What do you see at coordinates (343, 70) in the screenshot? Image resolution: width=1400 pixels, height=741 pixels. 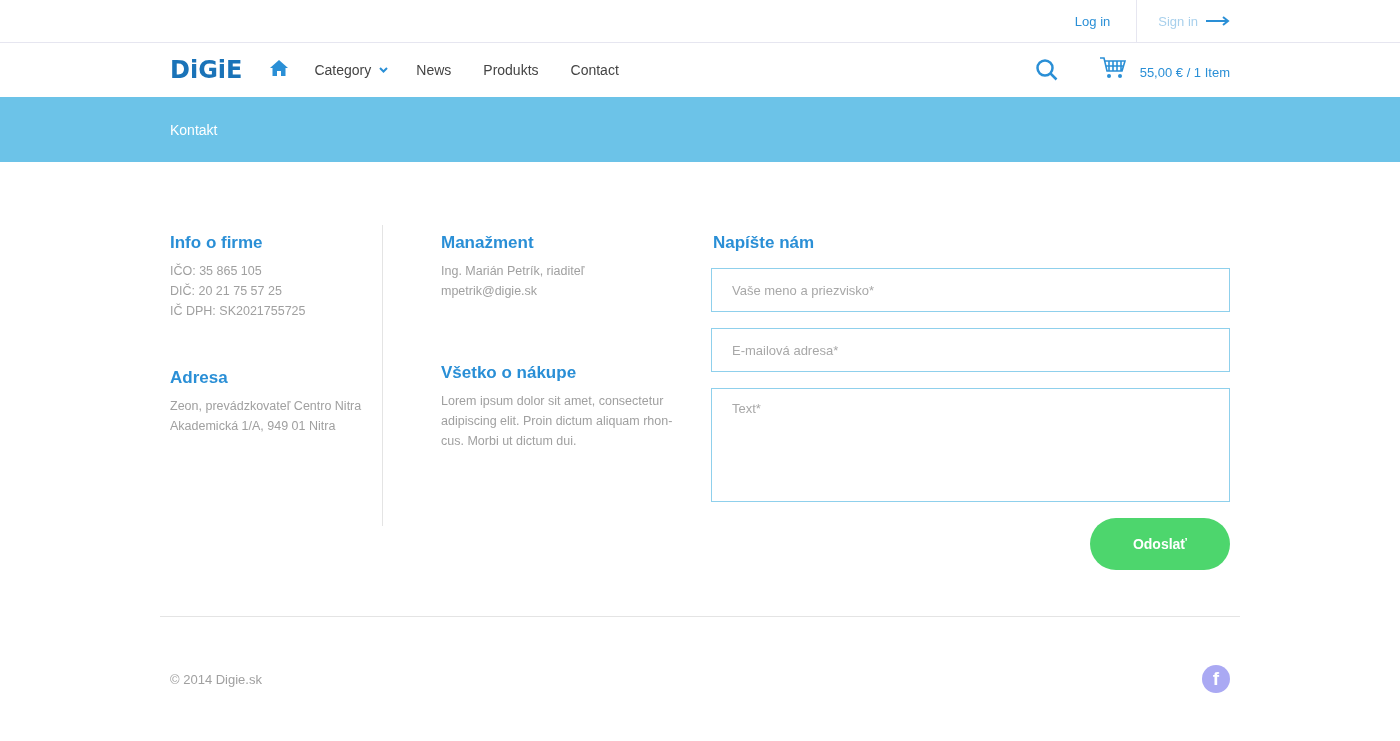 I see `nav-link: Category` at bounding box center [343, 70].